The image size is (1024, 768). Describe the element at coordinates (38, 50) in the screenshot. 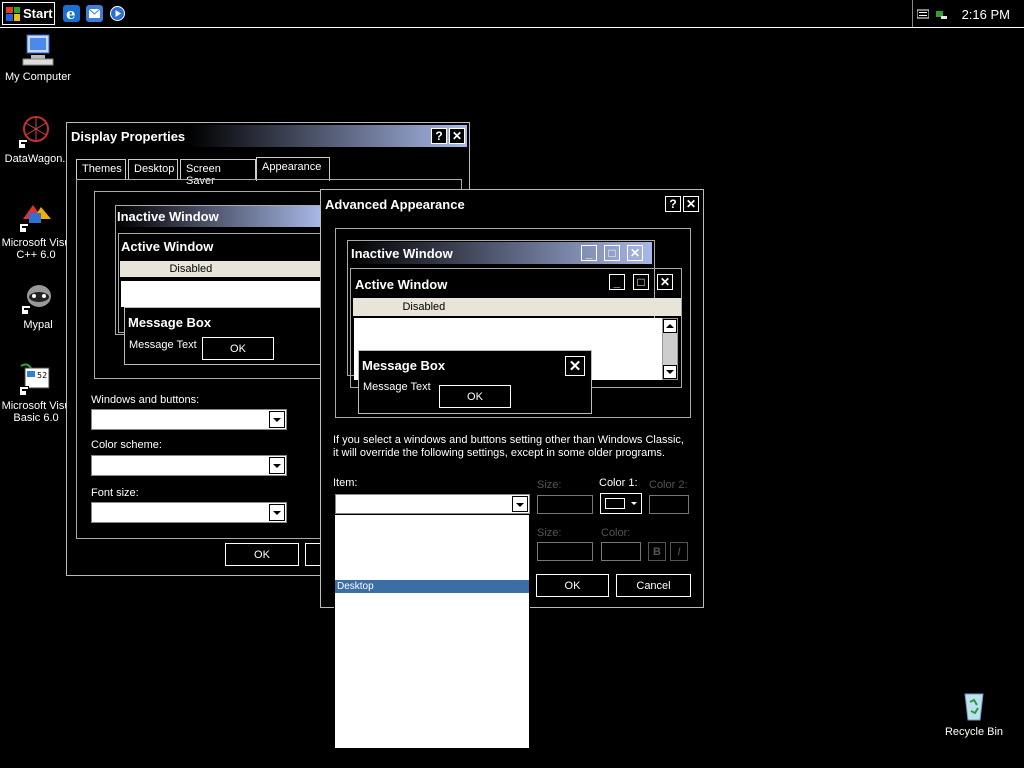

I see `computer-icon` at that location.